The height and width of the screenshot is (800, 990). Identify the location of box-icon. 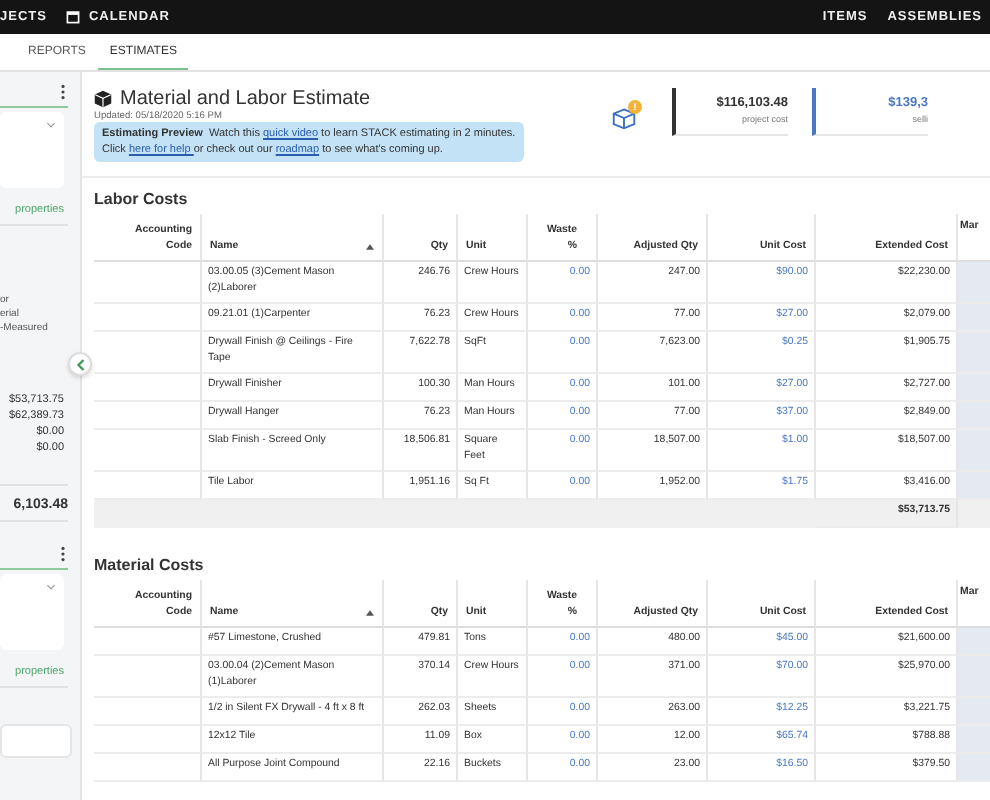
(624, 118).